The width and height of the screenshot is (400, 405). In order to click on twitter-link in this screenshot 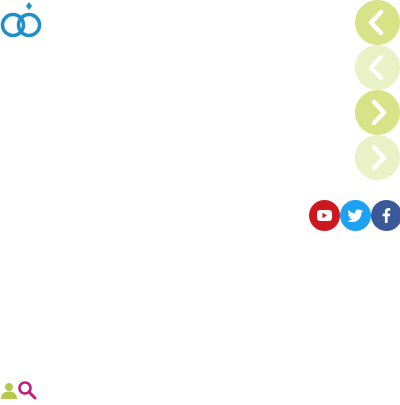, I will do `click(355, 215)`.